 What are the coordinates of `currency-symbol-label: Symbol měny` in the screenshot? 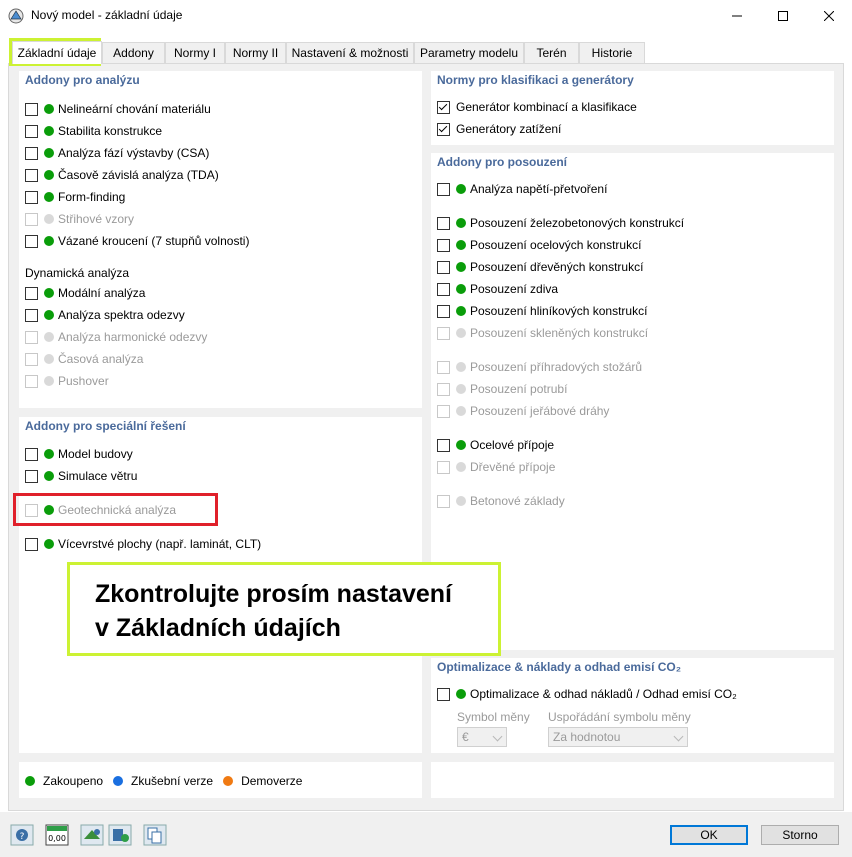 It's located at (493, 717).